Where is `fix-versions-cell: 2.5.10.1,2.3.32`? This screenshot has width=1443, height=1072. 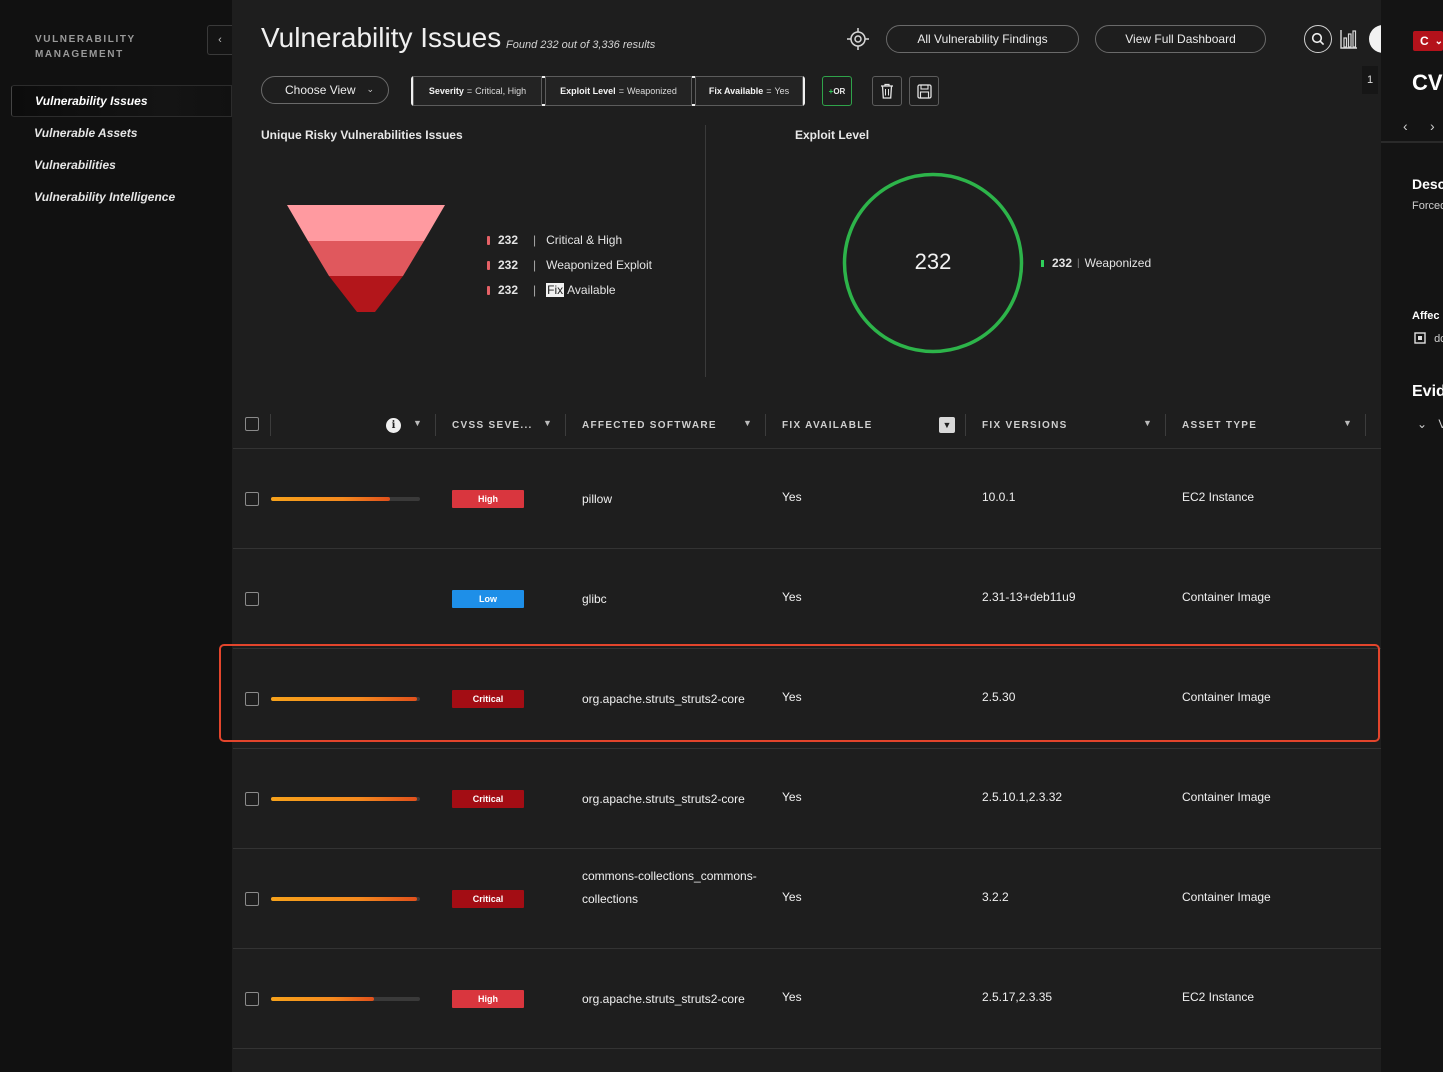 fix-versions-cell: 2.5.10.1,2.3.32 is located at coordinates (1022, 797).